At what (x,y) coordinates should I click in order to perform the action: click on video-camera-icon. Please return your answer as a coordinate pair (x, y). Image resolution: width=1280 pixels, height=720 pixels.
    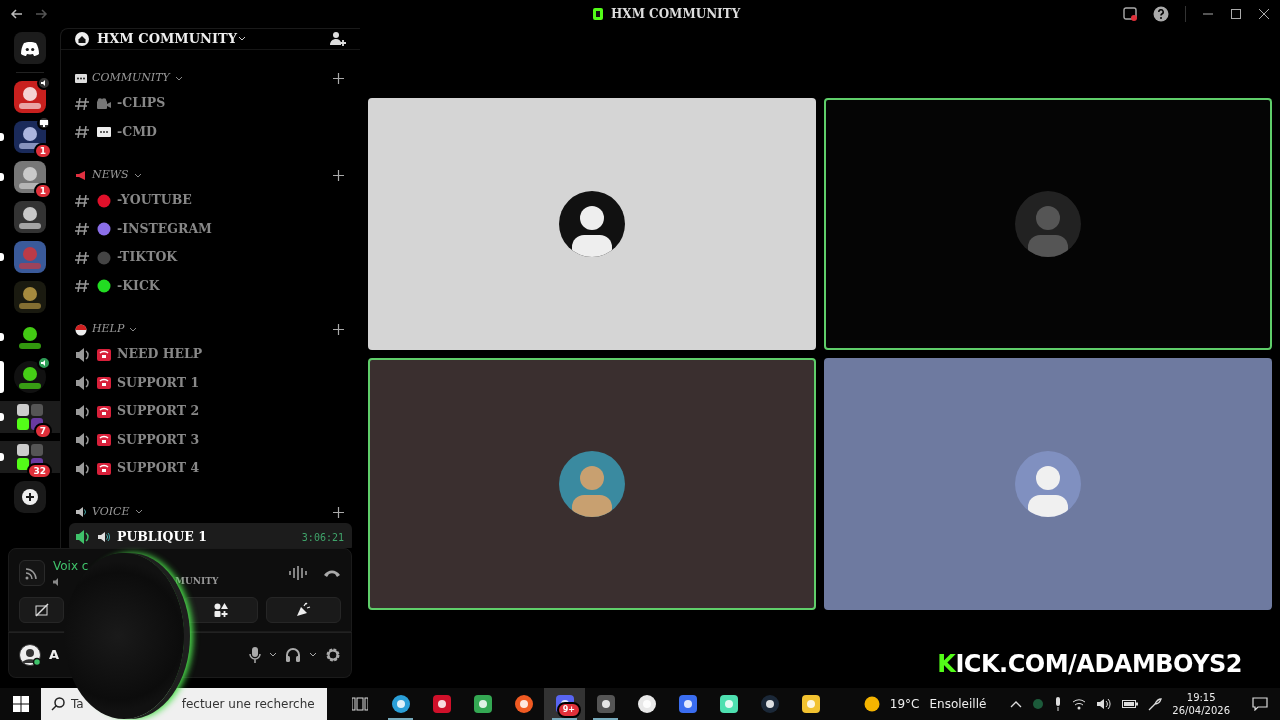
    Looking at the image, I should click on (104, 103).